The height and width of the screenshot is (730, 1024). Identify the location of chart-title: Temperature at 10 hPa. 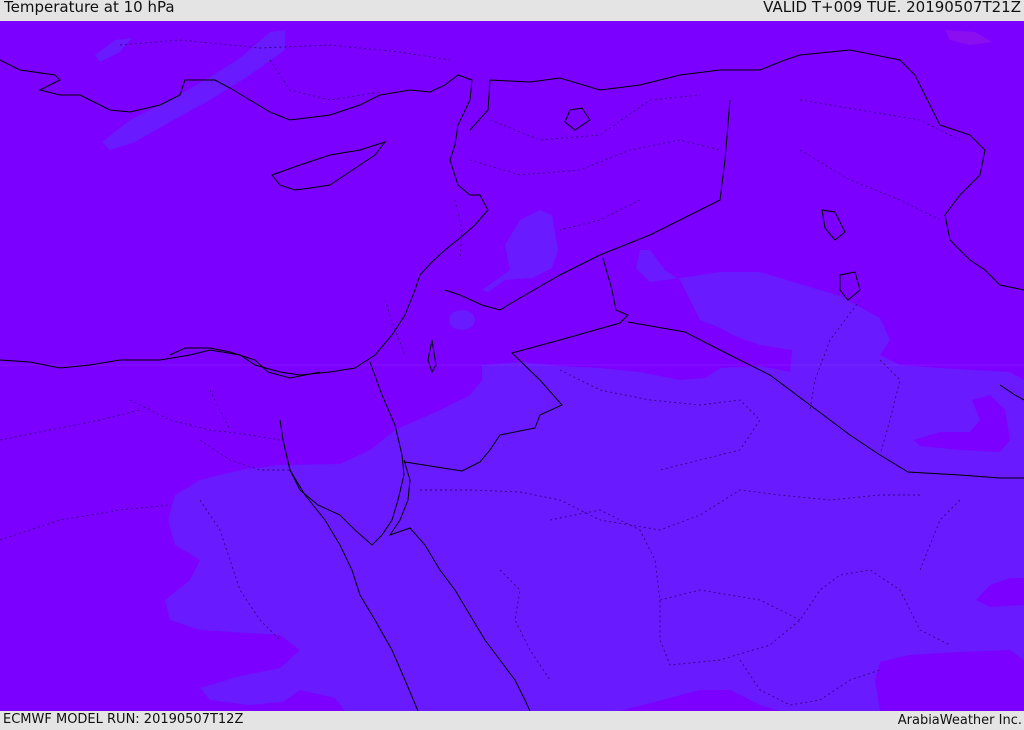
(89, 8).